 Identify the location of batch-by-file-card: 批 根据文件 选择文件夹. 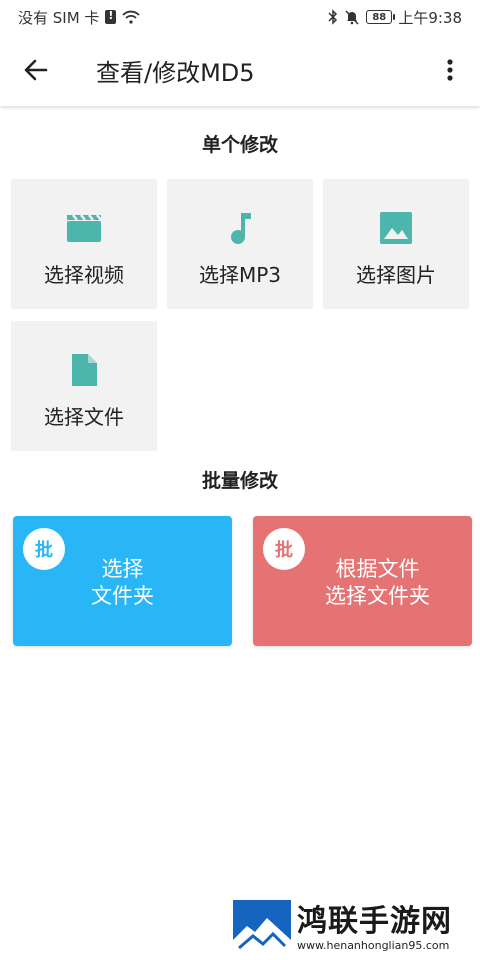
(362, 581).